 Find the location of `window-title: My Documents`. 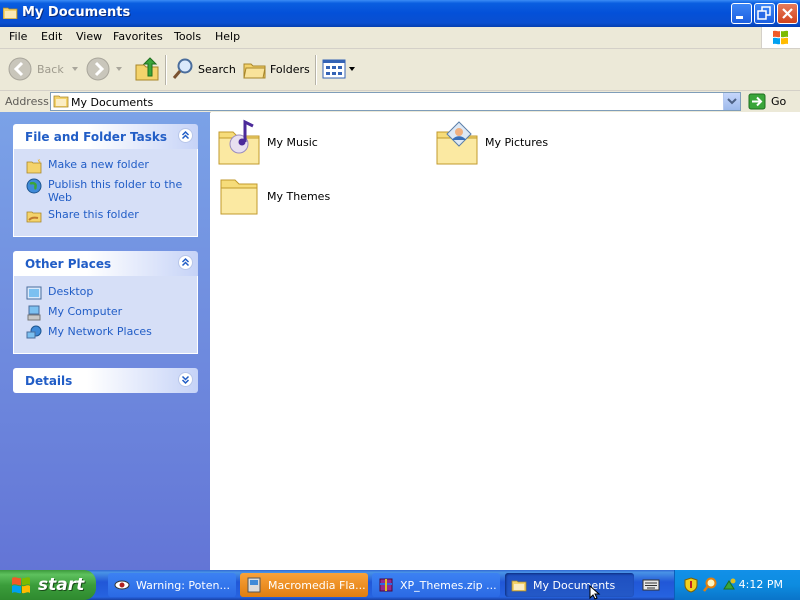

window-title: My Documents is located at coordinates (76, 12).